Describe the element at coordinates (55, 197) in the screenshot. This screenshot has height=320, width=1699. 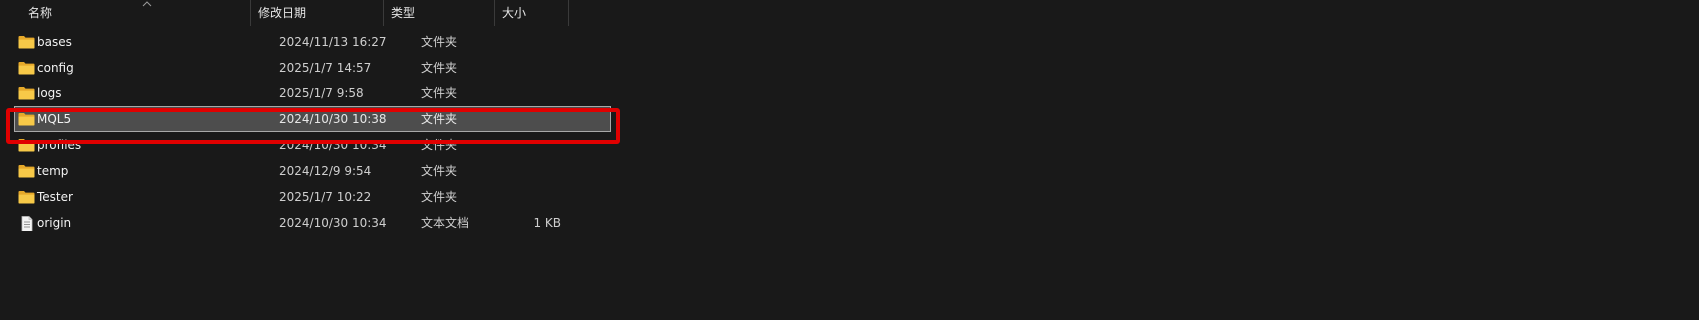
I see `file-name: Tester` at that location.